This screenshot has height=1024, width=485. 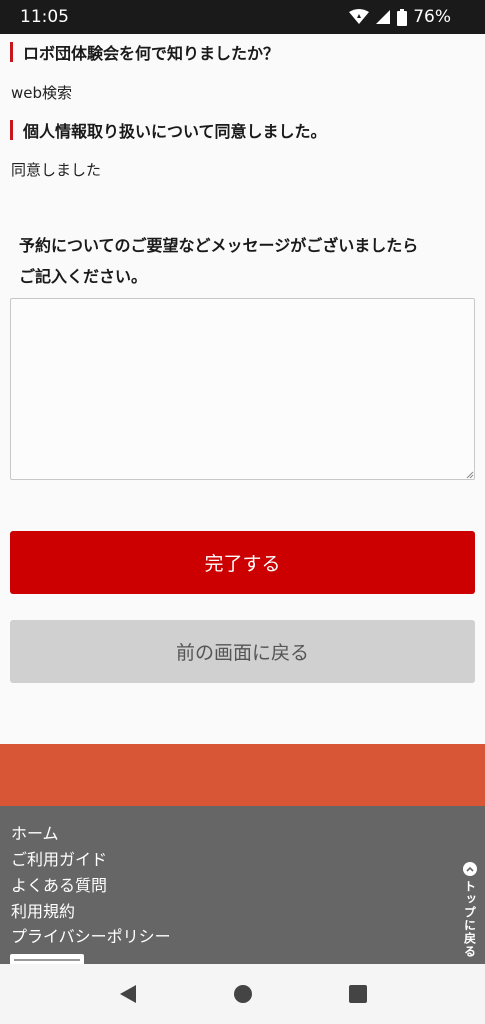 What do you see at coordinates (469, 919) in the screenshot?
I see `to-top-label: トップに戻る` at bounding box center [469, 919].